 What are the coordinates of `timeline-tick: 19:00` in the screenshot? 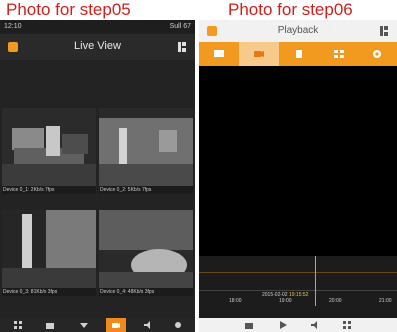 It's located at (285, 301).